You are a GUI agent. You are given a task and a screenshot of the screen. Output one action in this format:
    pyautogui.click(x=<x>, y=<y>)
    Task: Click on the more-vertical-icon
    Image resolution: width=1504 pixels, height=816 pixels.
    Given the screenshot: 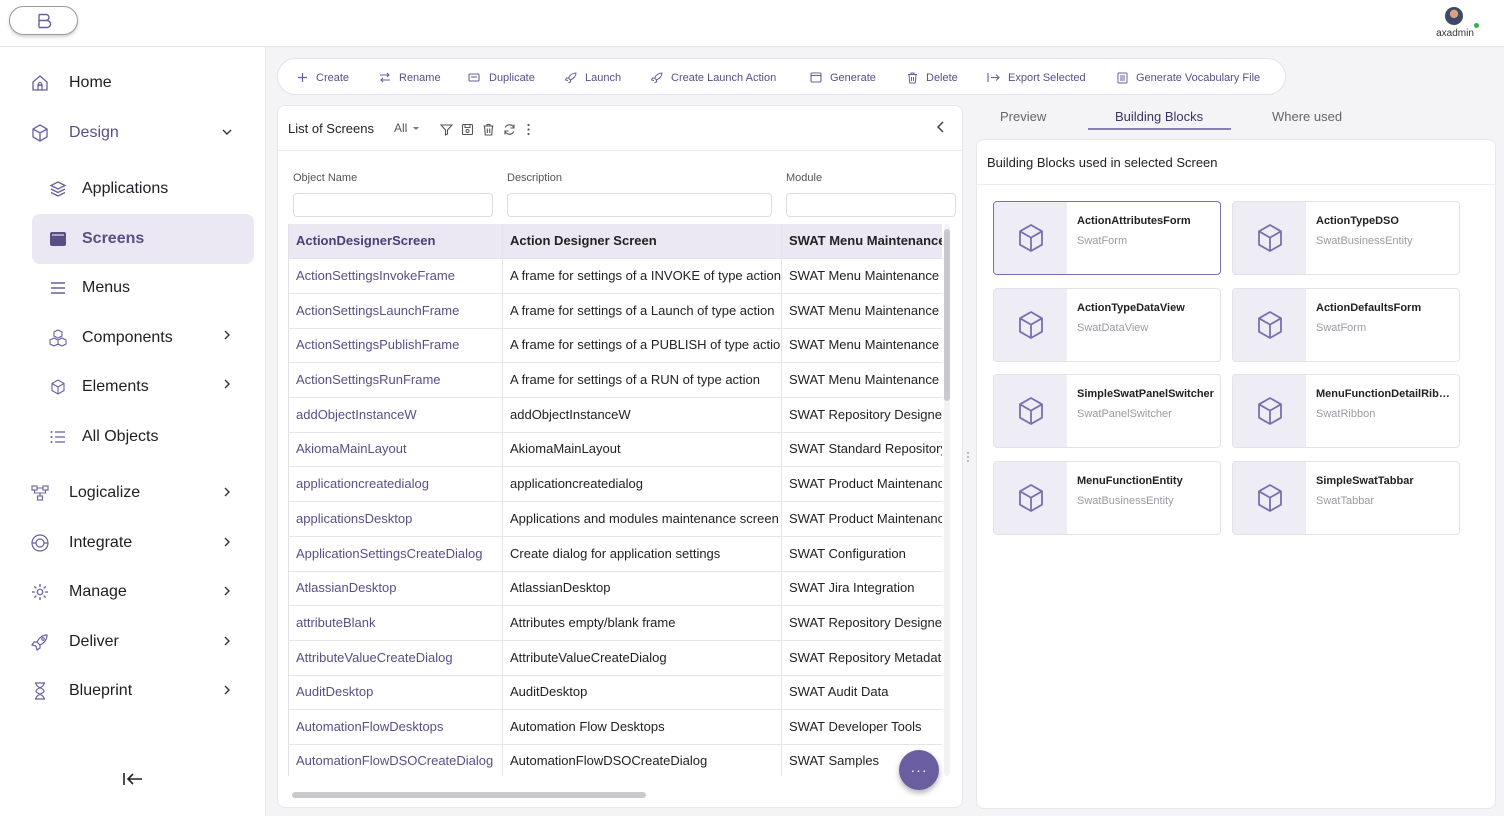 What is the action you would take?
    pyautogui.click(x=528, y=129)
    